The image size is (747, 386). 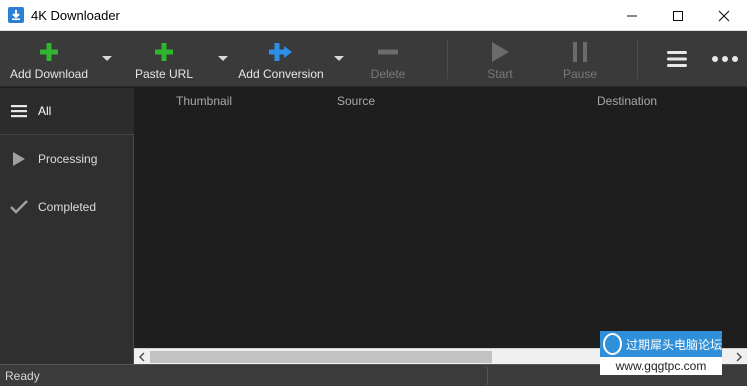 I want to click on pause-button: Pause, so click(x=580, y=59).